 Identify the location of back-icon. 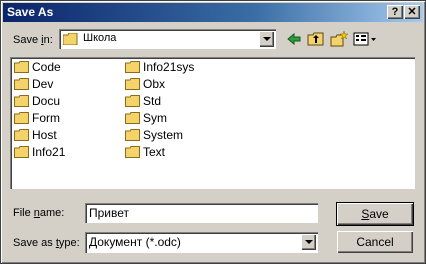
(294, 39).